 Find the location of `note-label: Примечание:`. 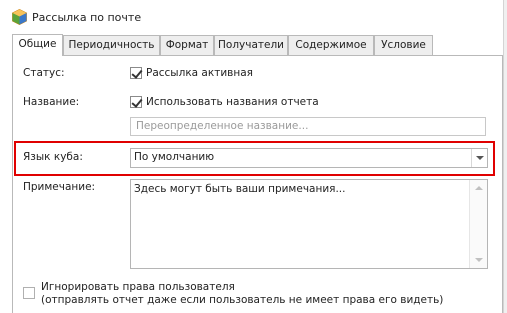

note-label: Примечание: is located at coordinates (59, 187).